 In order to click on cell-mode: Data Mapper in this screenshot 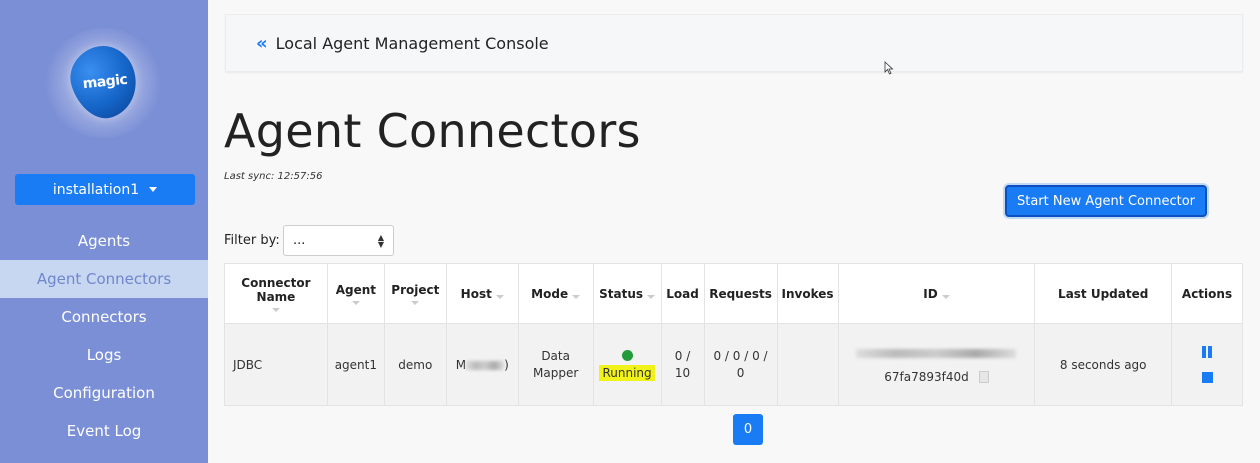, I will do `click(555, 364)`.